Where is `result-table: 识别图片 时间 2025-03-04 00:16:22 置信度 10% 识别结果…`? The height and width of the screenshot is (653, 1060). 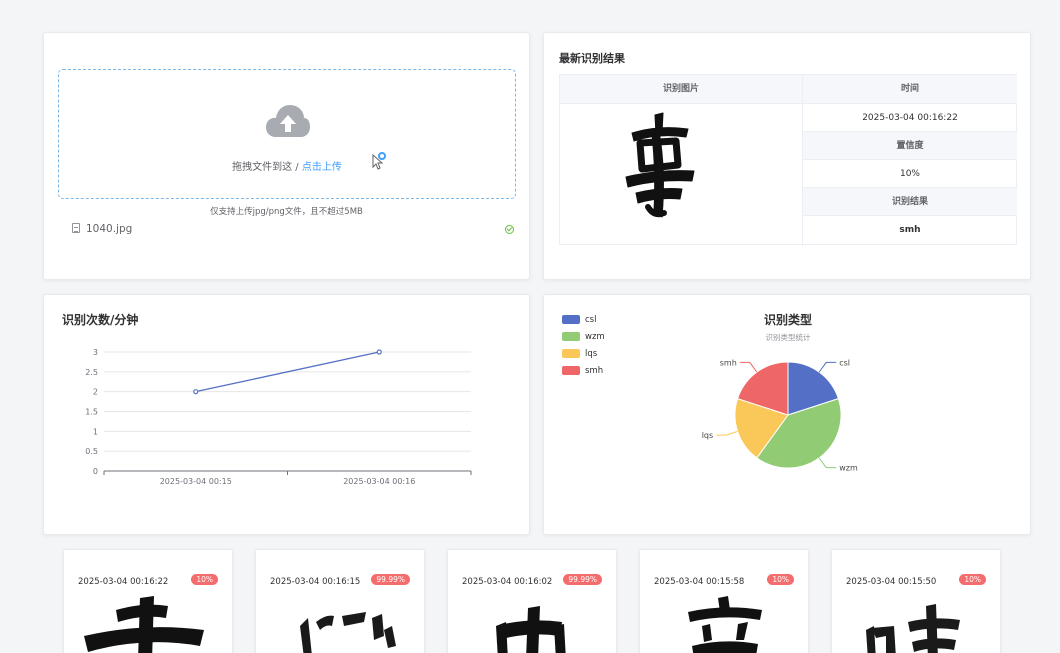
result-table: 识别图片 时间 2025-03-04 00:16:22 置信度 10% 识别结果… is located at coordinates (788, 160).